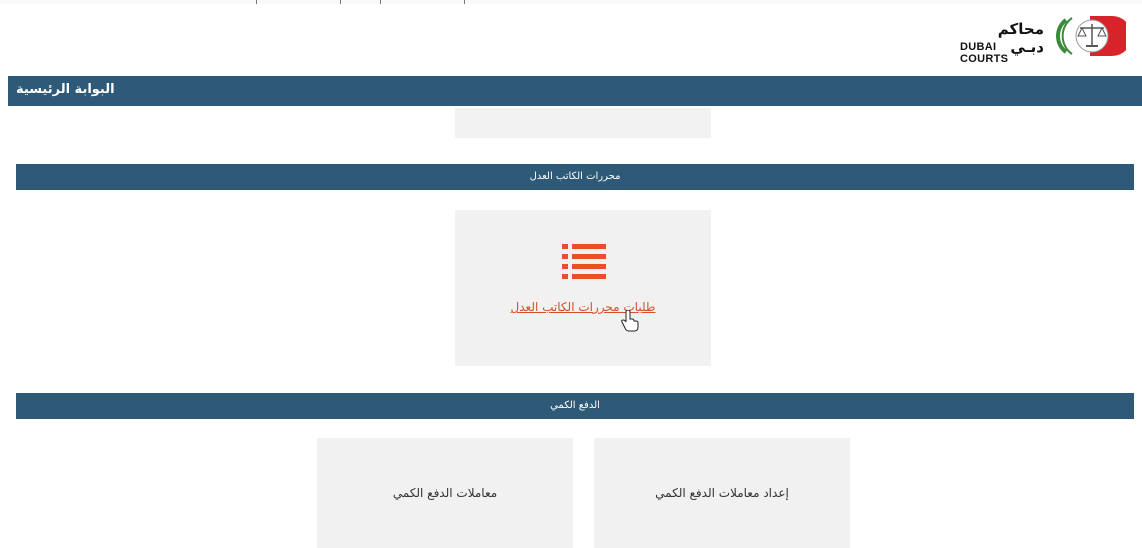 Image resolution: width=1142 pixels, height=548 pixels. What do you see at coordinates (583, 307) in the screenshot?
I see `notary-requests-link: طلبات محررات الكاتب العدل` at bounding box center [583, 307].